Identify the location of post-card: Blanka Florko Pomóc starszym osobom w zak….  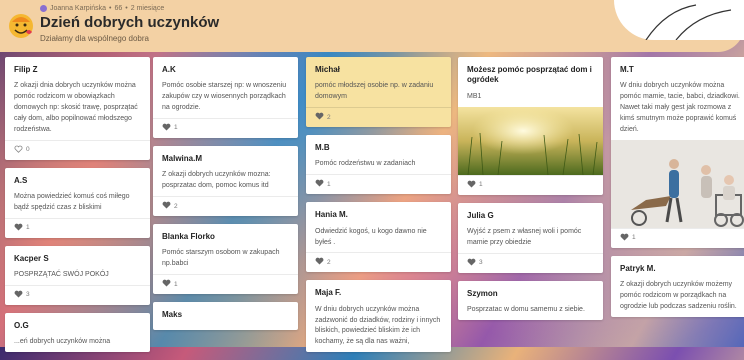
(225, 259).